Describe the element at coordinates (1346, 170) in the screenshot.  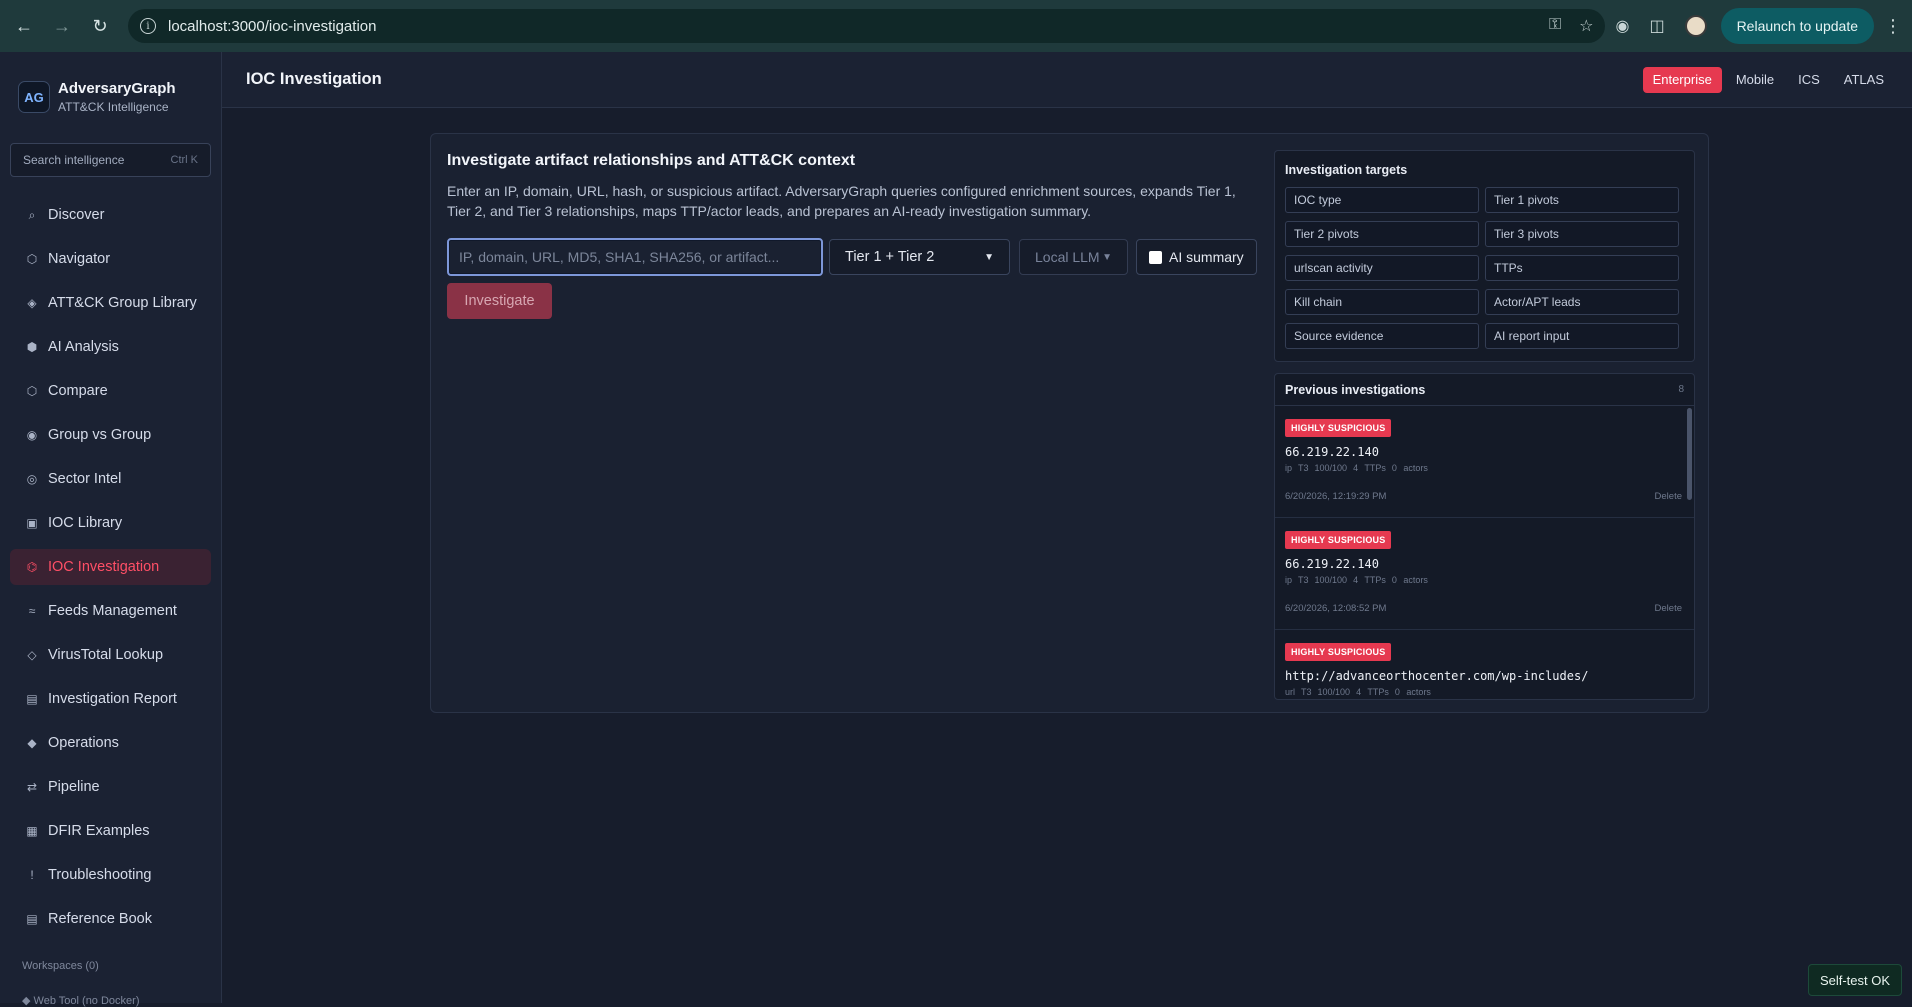
I see `targets-title: Investigation targets` at that location.